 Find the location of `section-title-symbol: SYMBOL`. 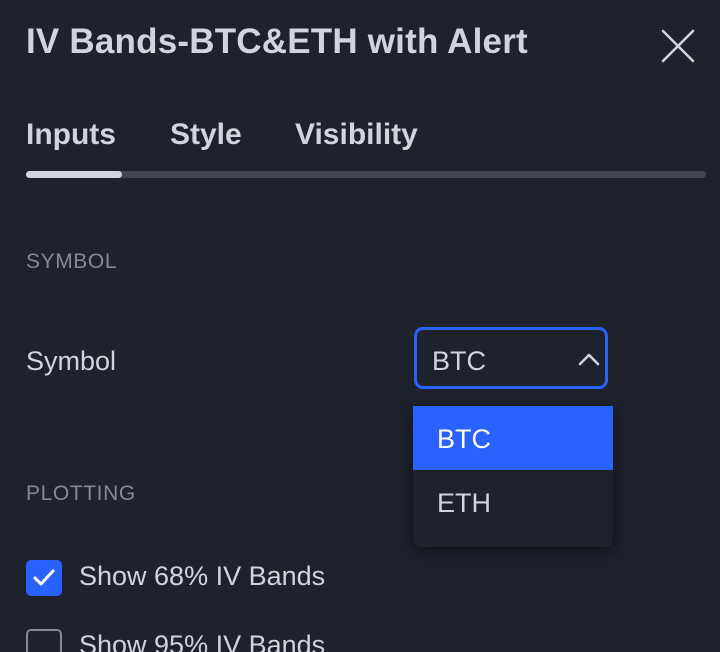

section-title-symbol: SYMBOL is located at coordinates (72, 261).